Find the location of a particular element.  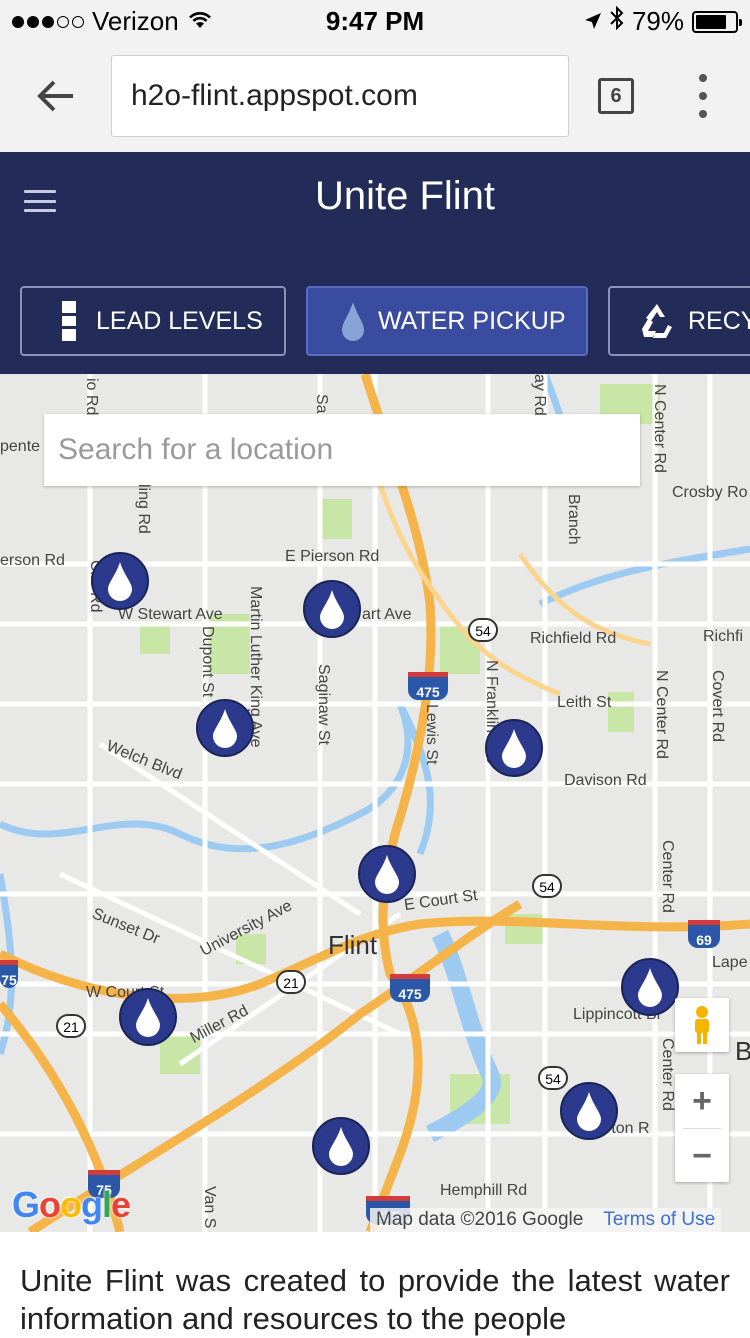

street-label: ling Rd is located at coordinates (143, 509).